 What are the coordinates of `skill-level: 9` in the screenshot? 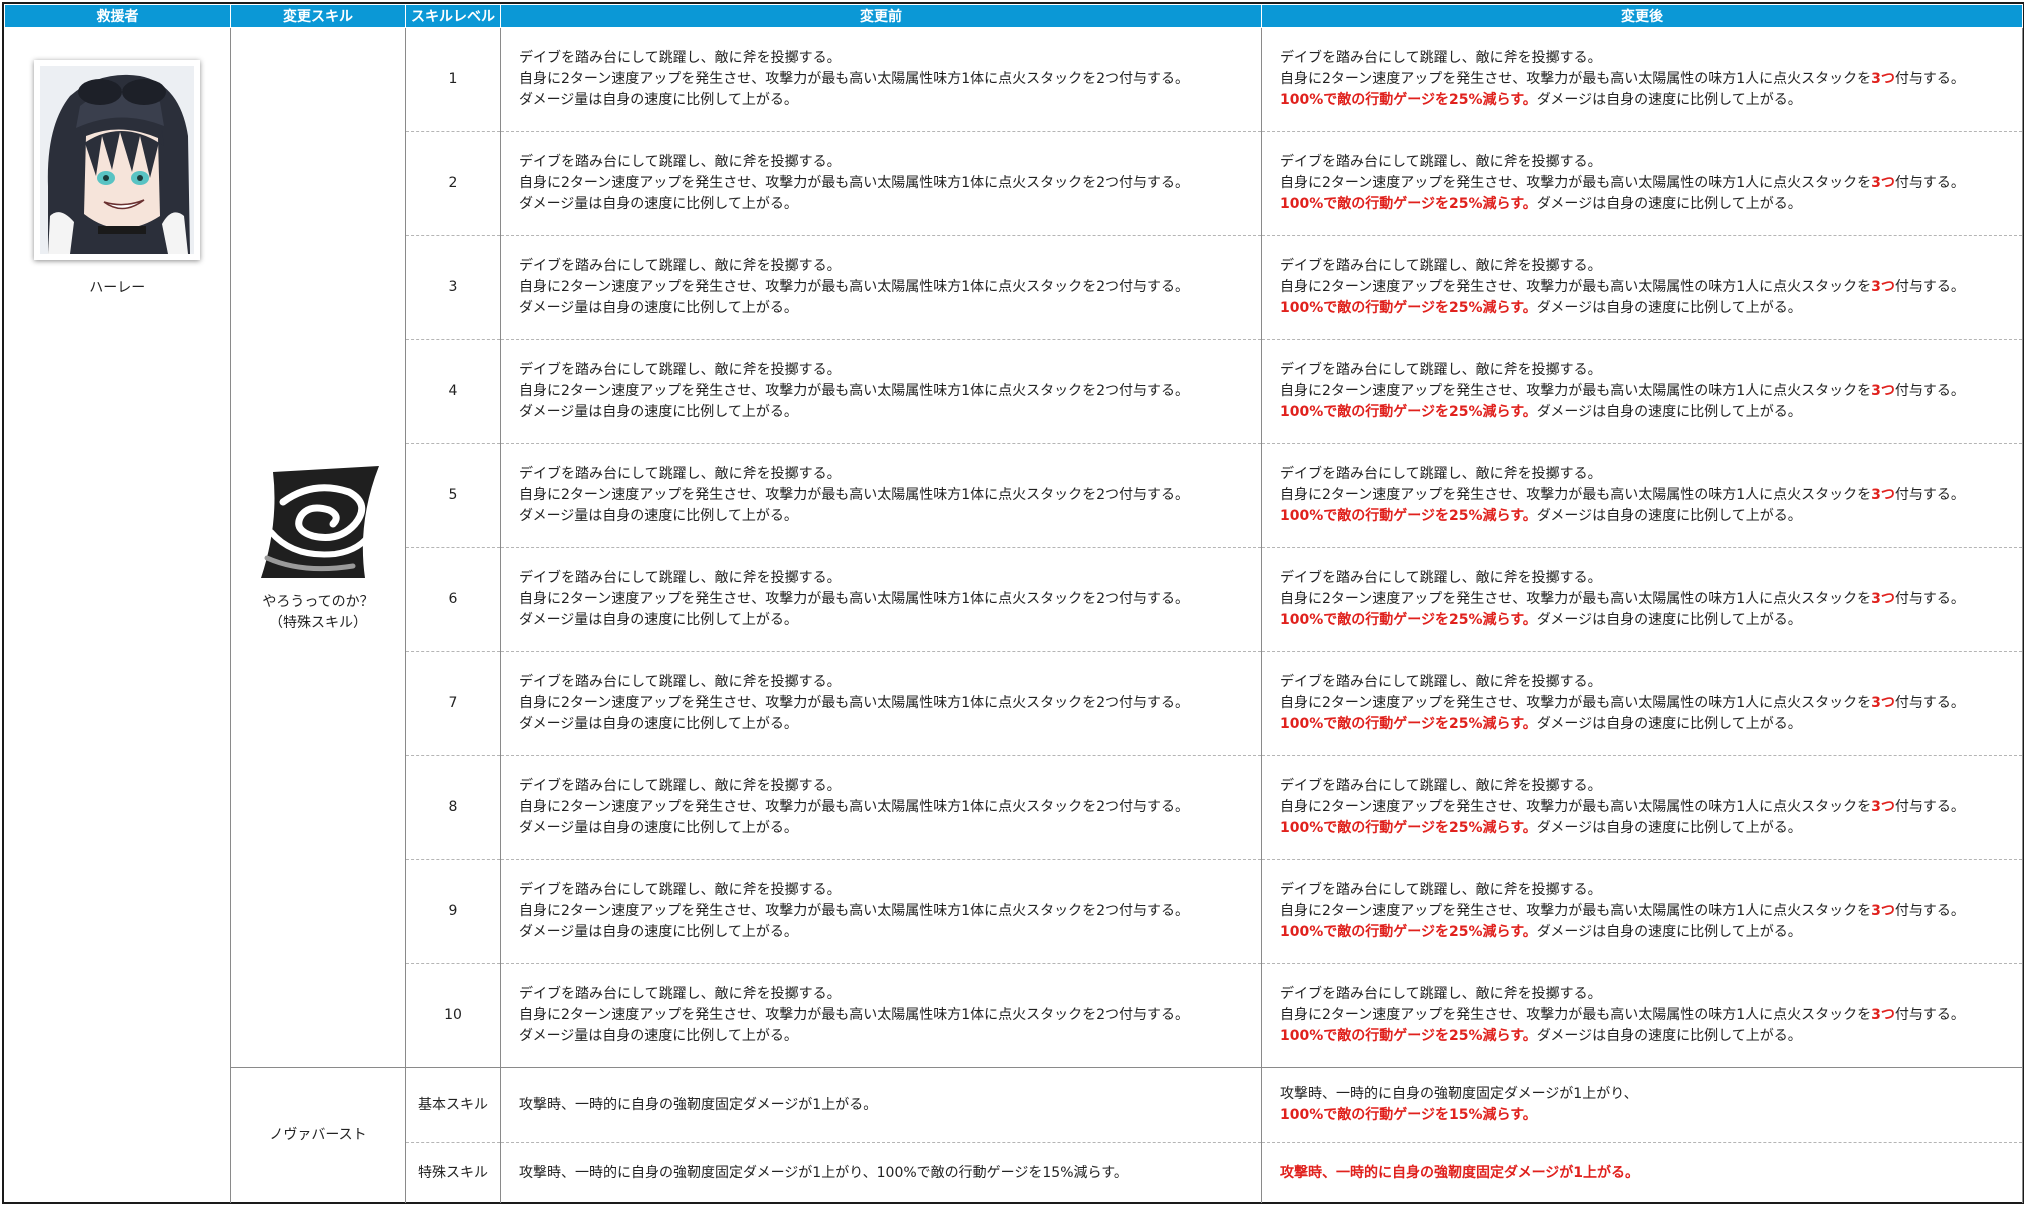 It's located at (453, 911).